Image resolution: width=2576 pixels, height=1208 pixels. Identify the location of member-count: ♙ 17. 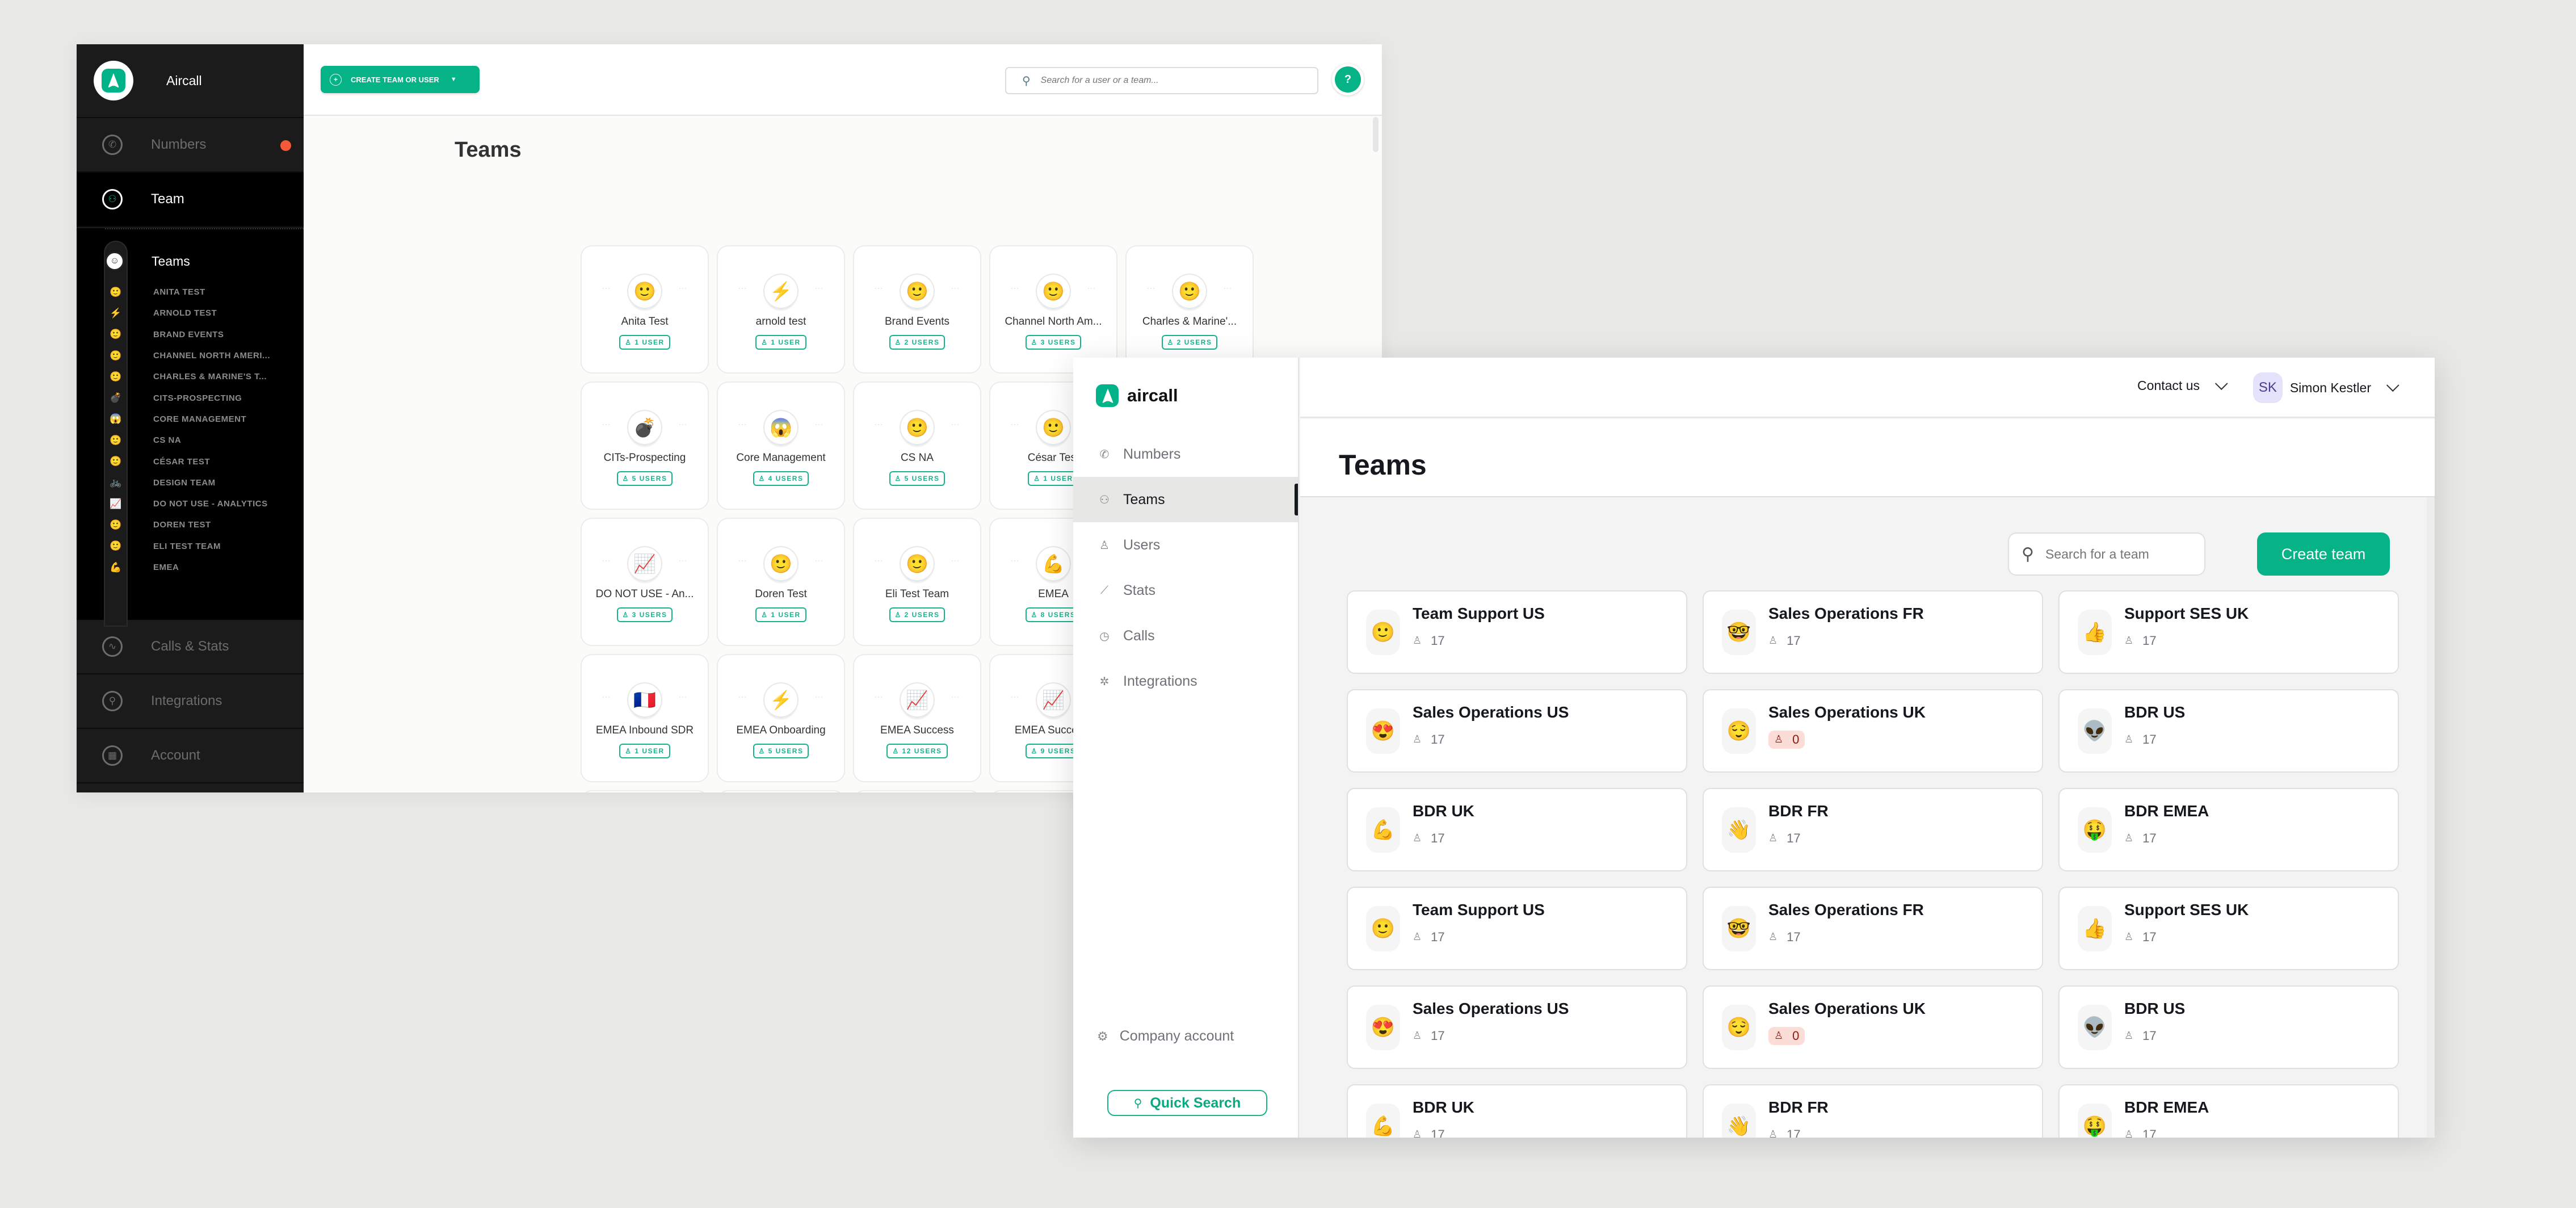
(2186, 937).